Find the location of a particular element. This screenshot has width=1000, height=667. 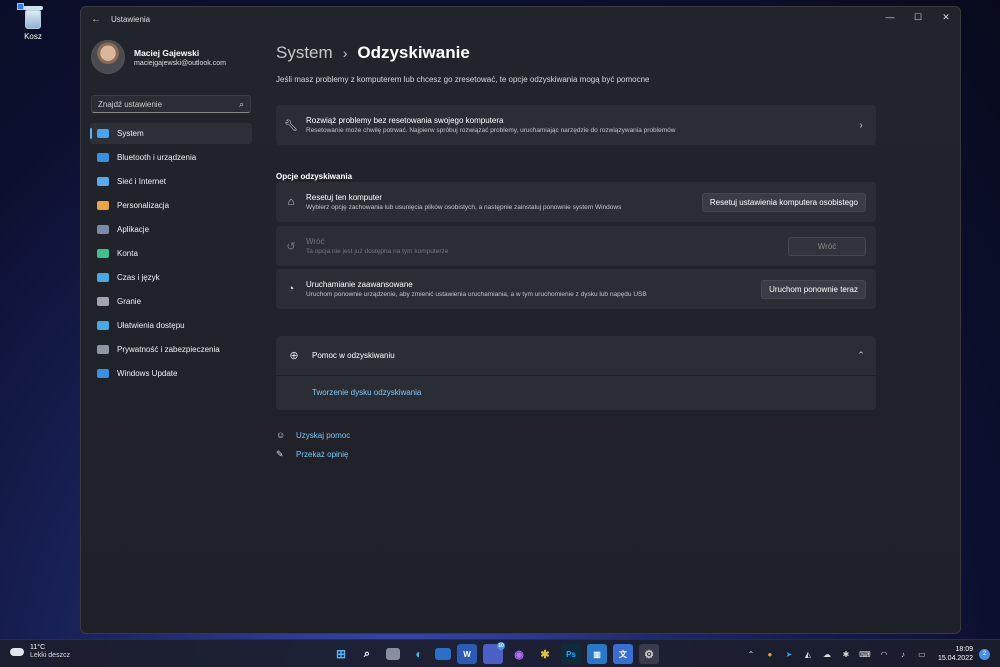

mail-icon is located at coordinates (443, 654).